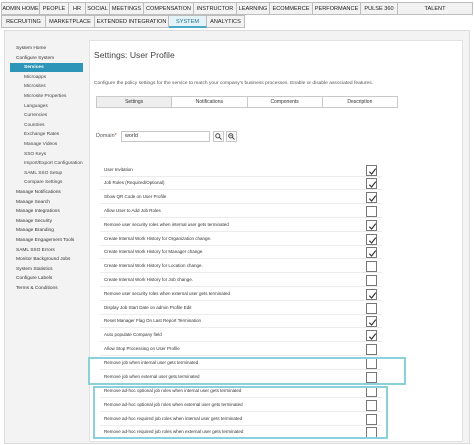  I want to click on nav-tab-performance: PERFORMANCE, so click(337, 8).